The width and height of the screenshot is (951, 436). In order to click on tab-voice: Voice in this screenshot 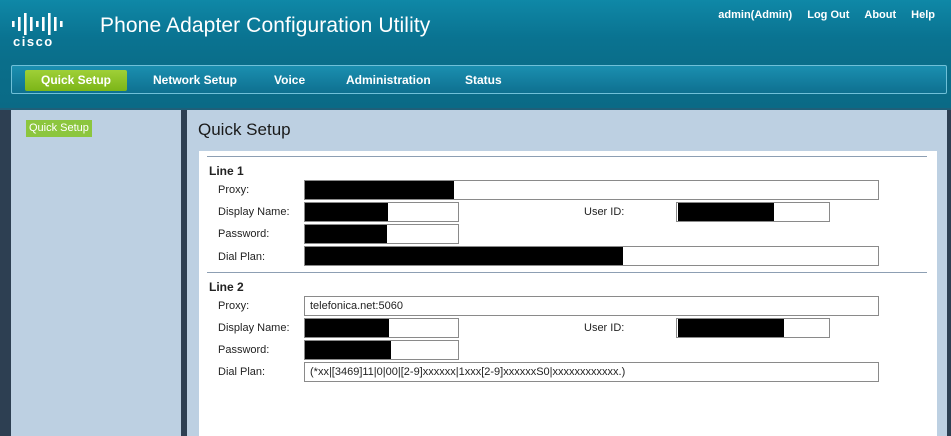, I will do `click(289, 80)`.